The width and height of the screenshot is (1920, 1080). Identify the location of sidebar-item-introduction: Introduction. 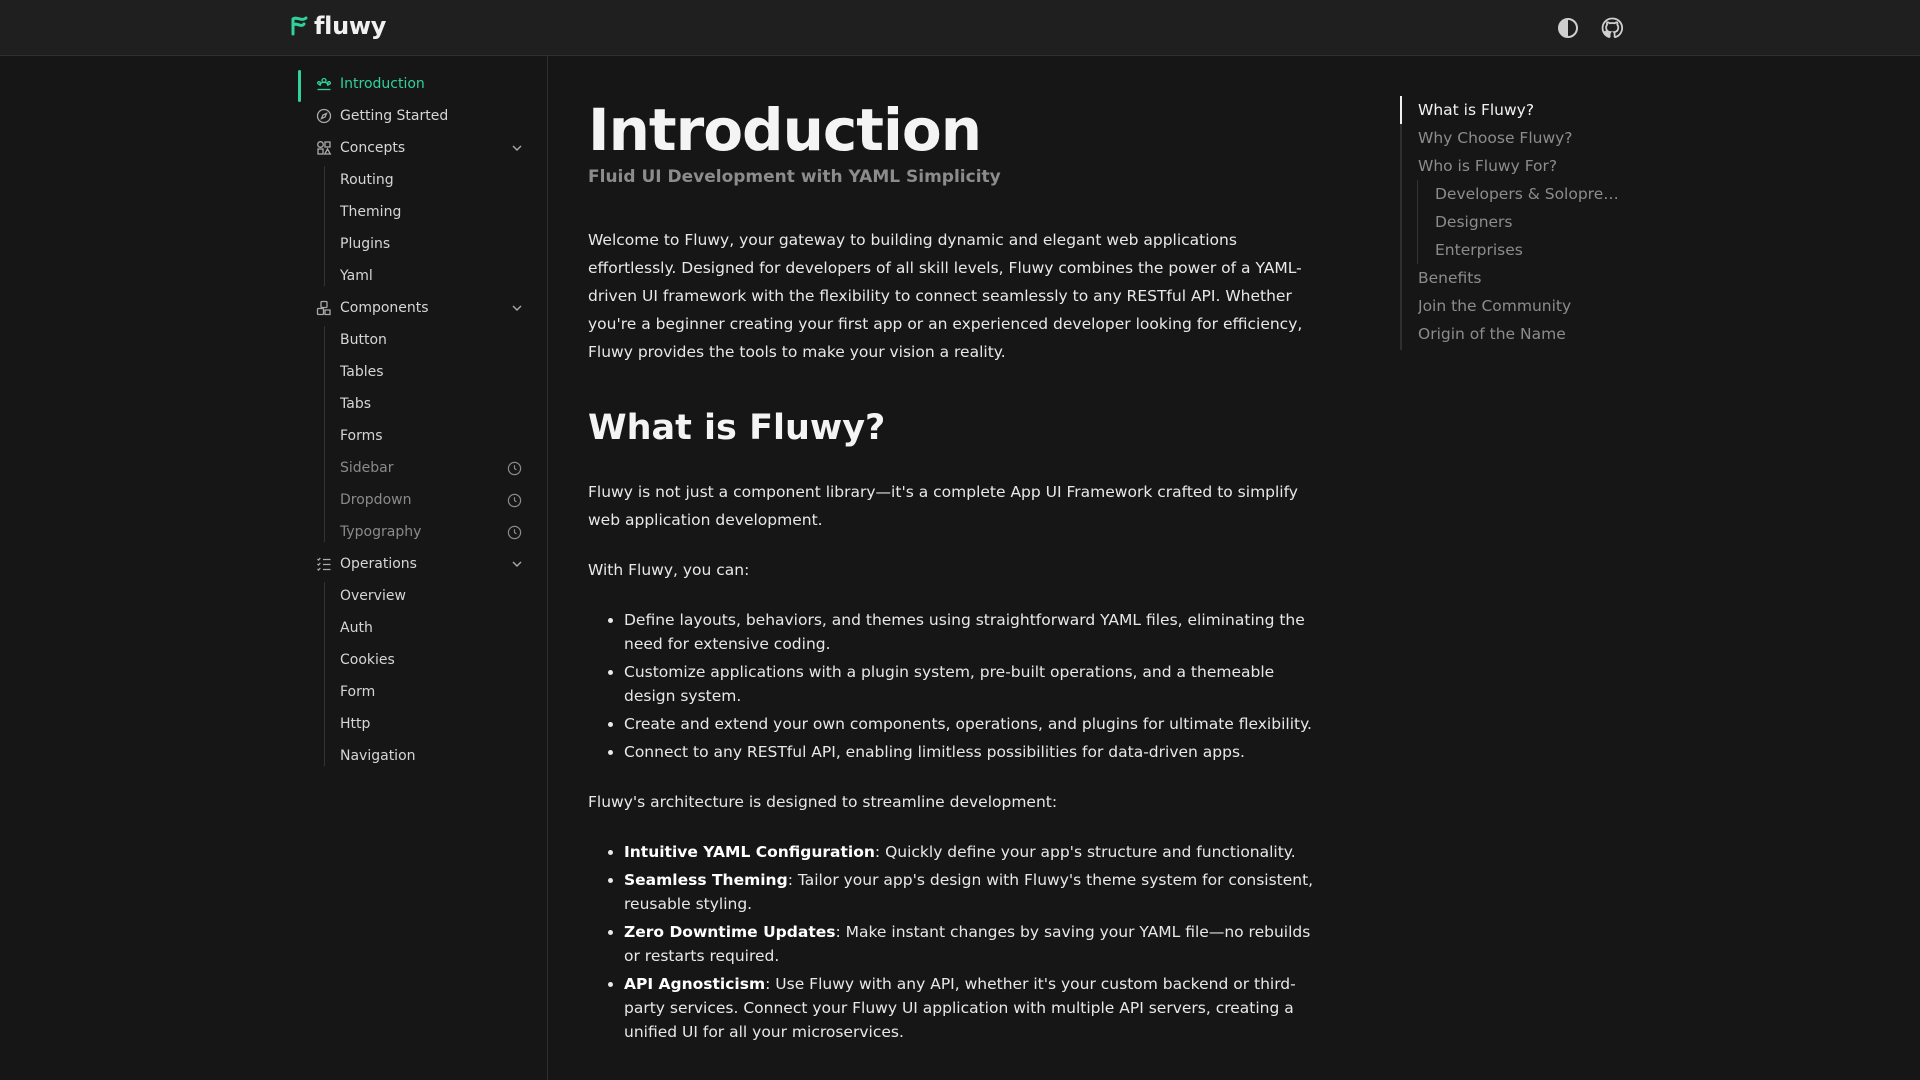
(413, 84).